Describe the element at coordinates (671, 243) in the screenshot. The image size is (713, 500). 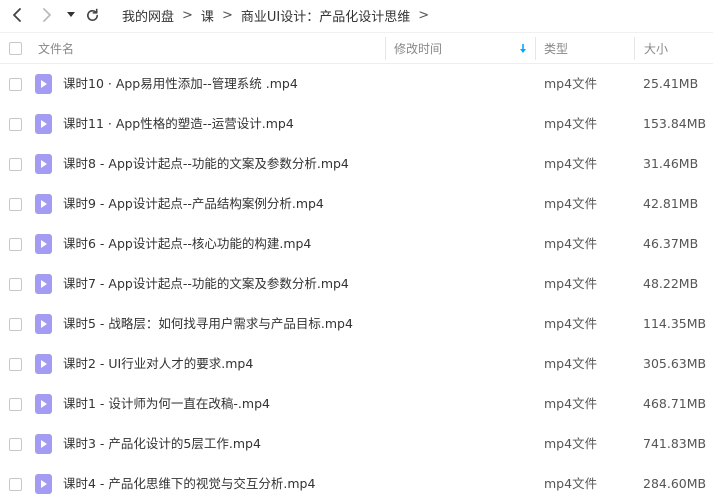
I see `file-size: 46.37MB` at that location.